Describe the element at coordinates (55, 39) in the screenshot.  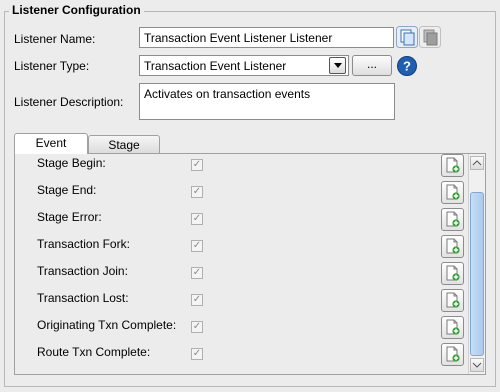
I see `listener-name-label: Listener Name:` at that location.